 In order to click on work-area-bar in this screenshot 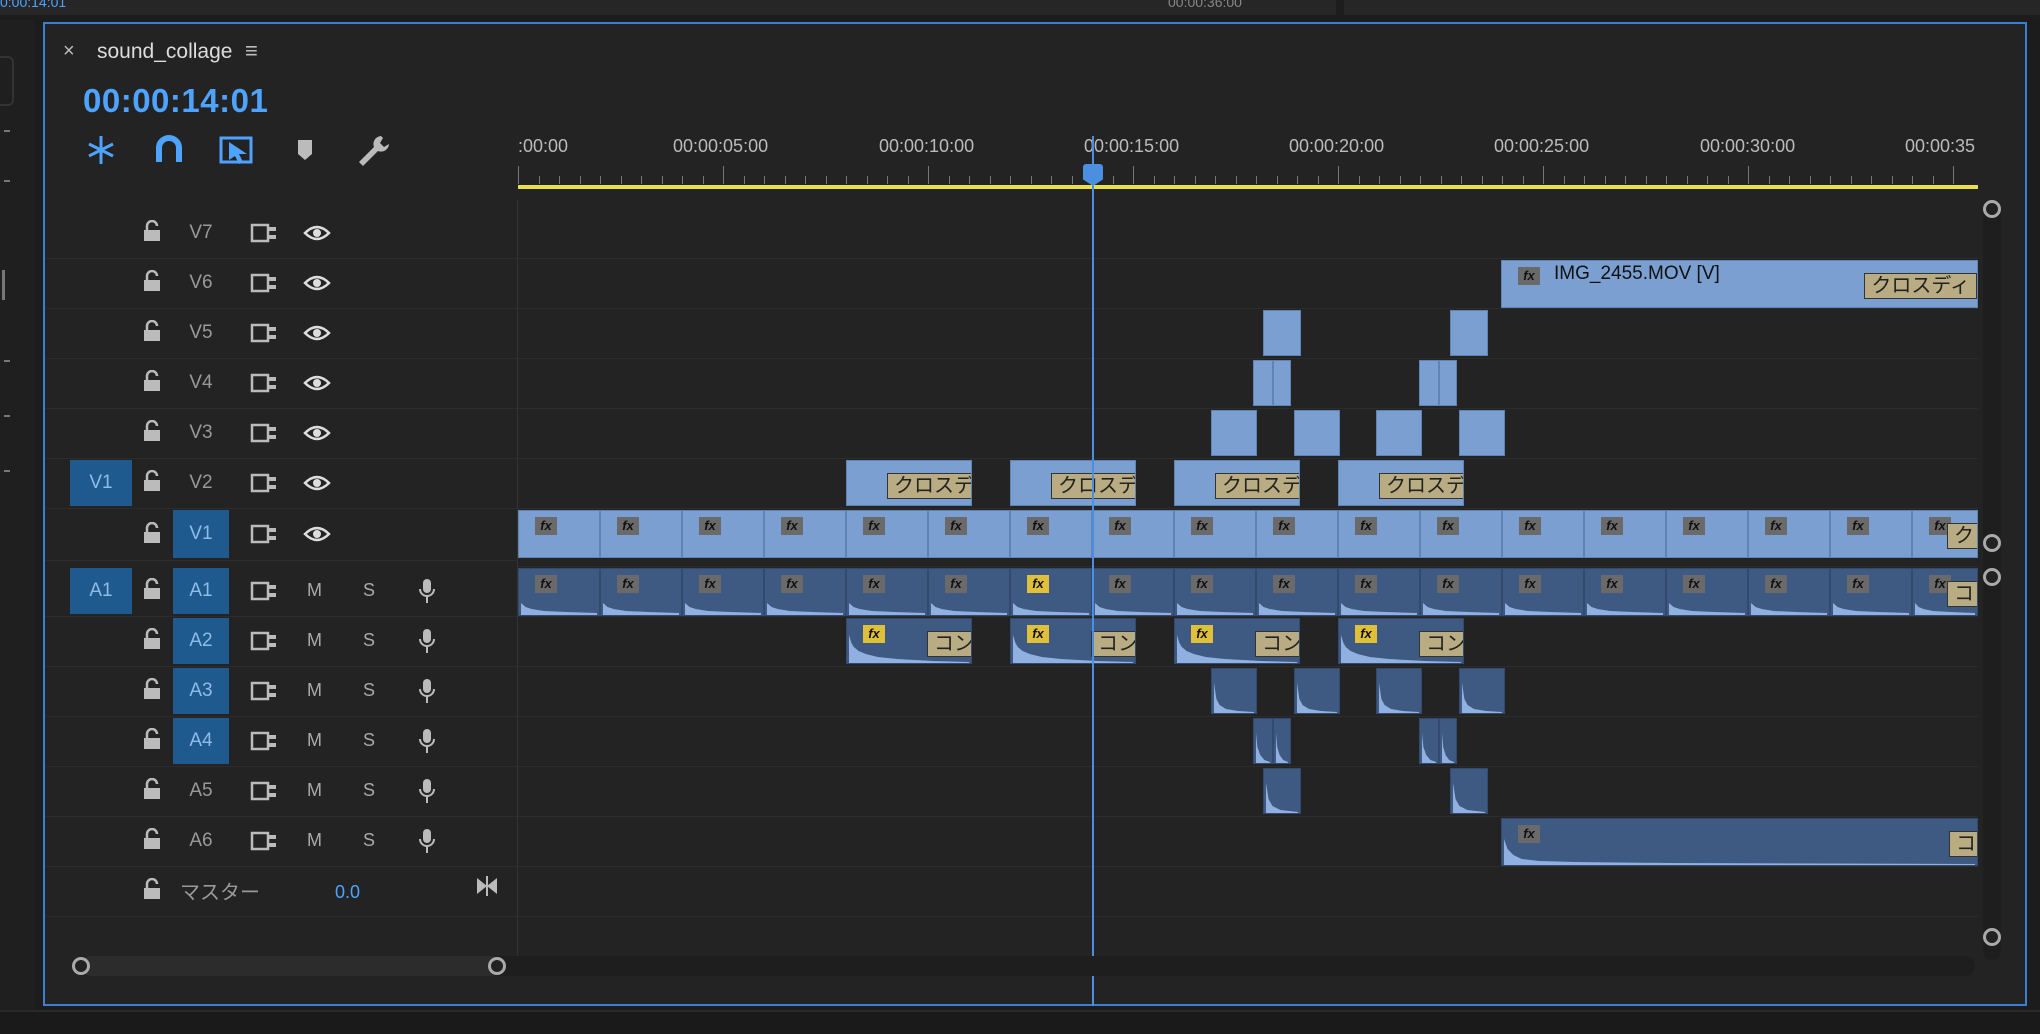, I will do `click(1248, 187)`.